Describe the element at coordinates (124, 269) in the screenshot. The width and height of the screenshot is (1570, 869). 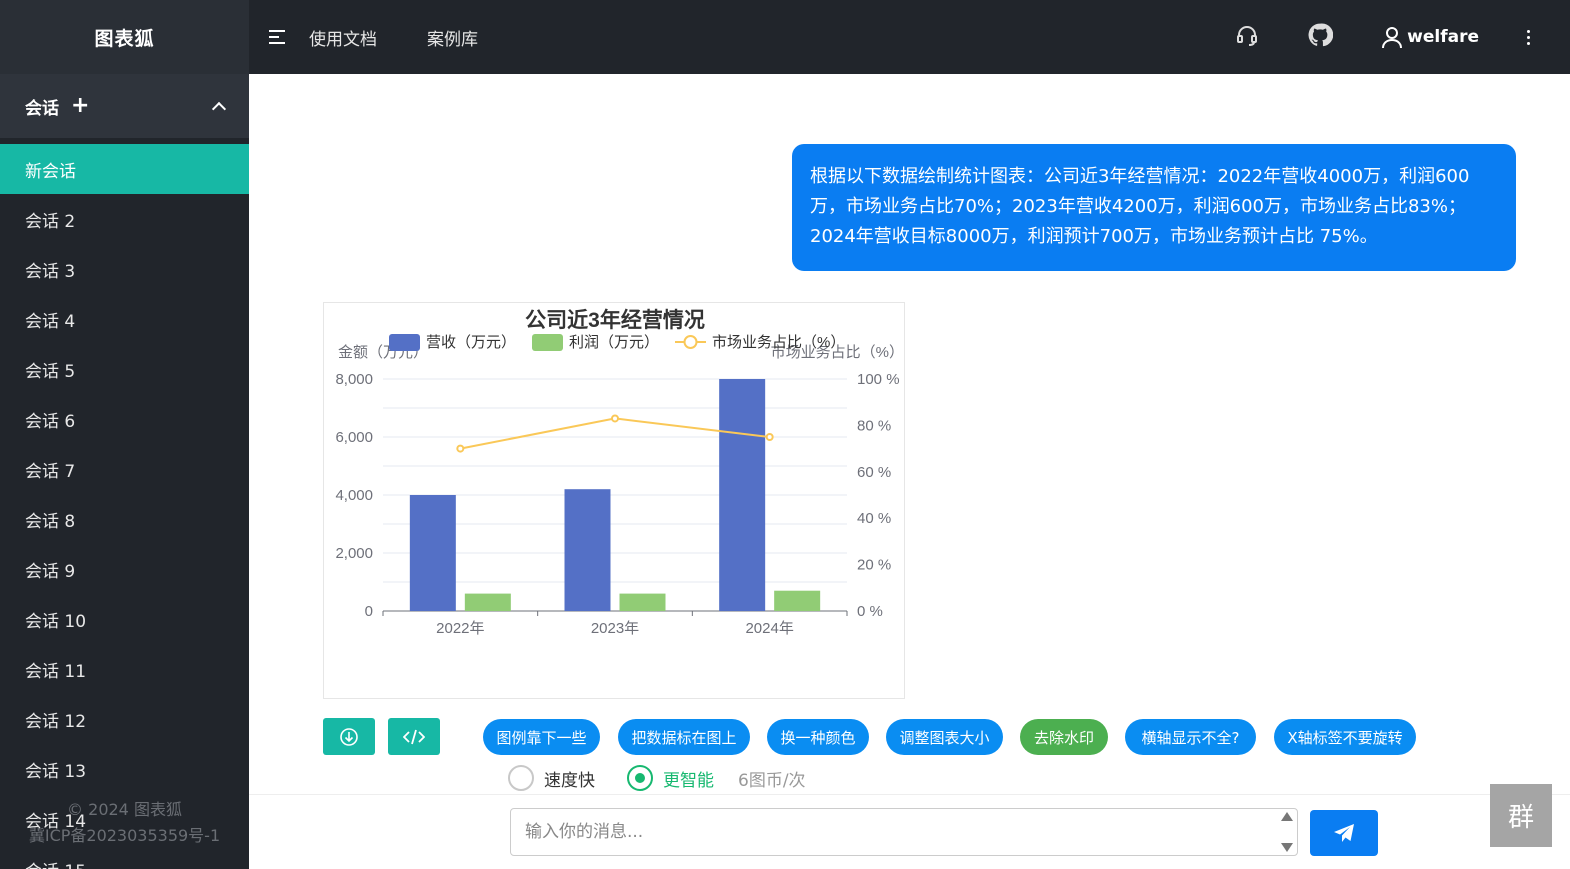
I see `session-item: 会话 3` at that location.